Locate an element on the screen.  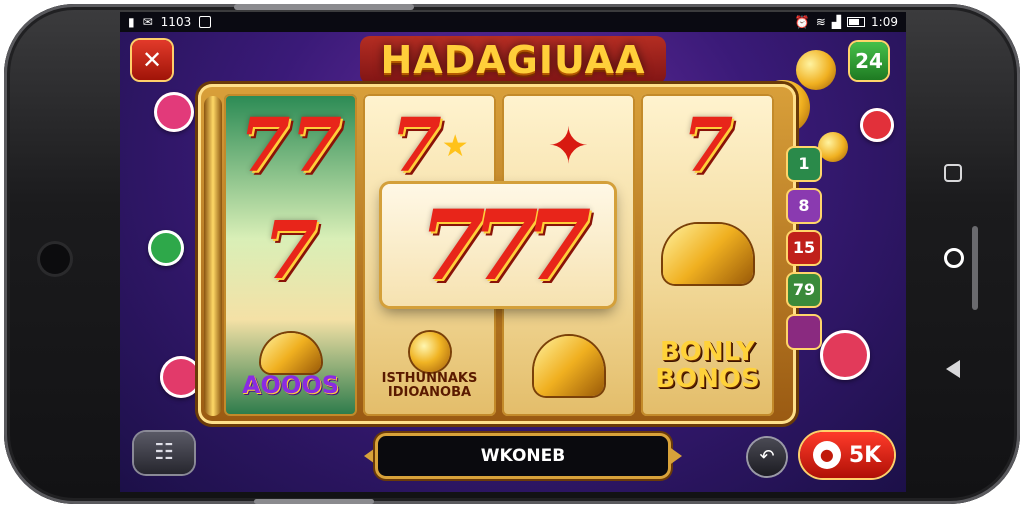
reel-2-symbol-bottom: ISTHUNNAKS IDIOANOBA is located at coordinates (429, 366).